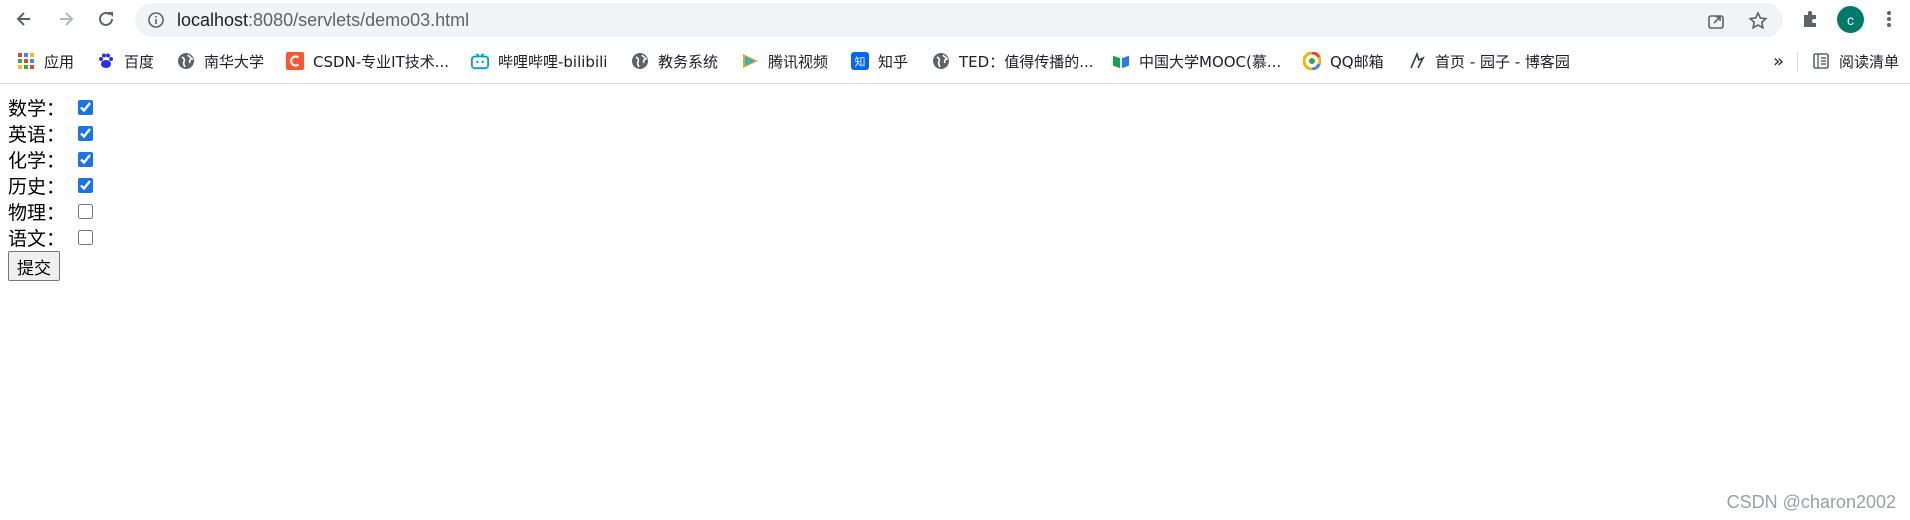 This screenshot has height=520, width=1910. I want to click on subject-row-math: 数学：, so click(50, 107).